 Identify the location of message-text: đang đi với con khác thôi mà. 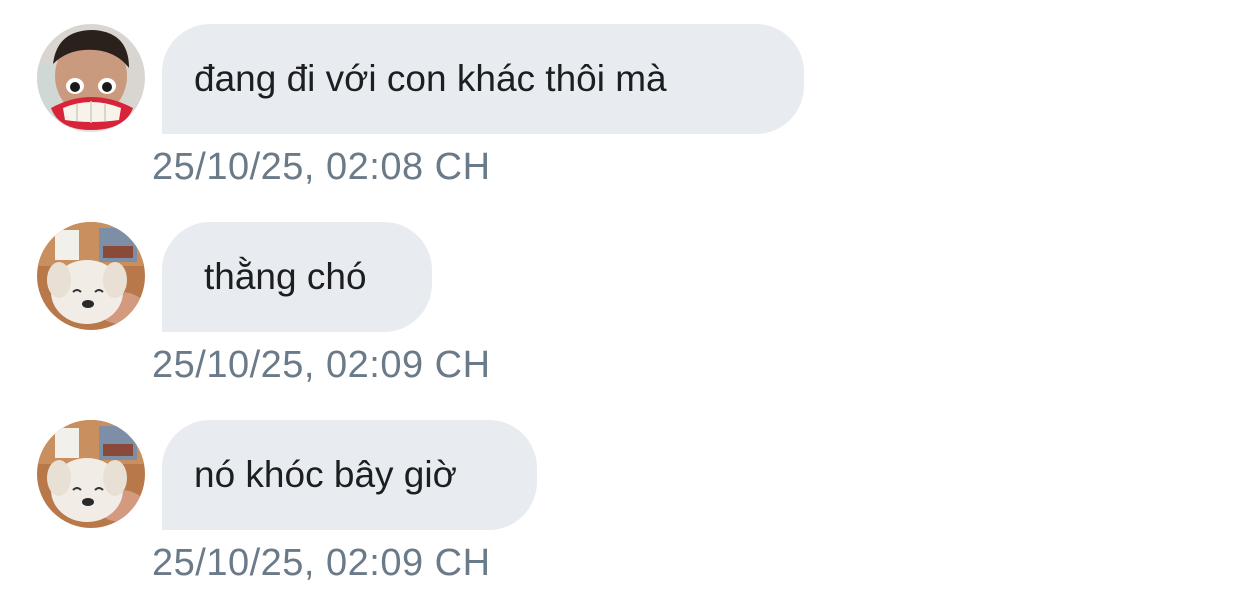
(430, 78).